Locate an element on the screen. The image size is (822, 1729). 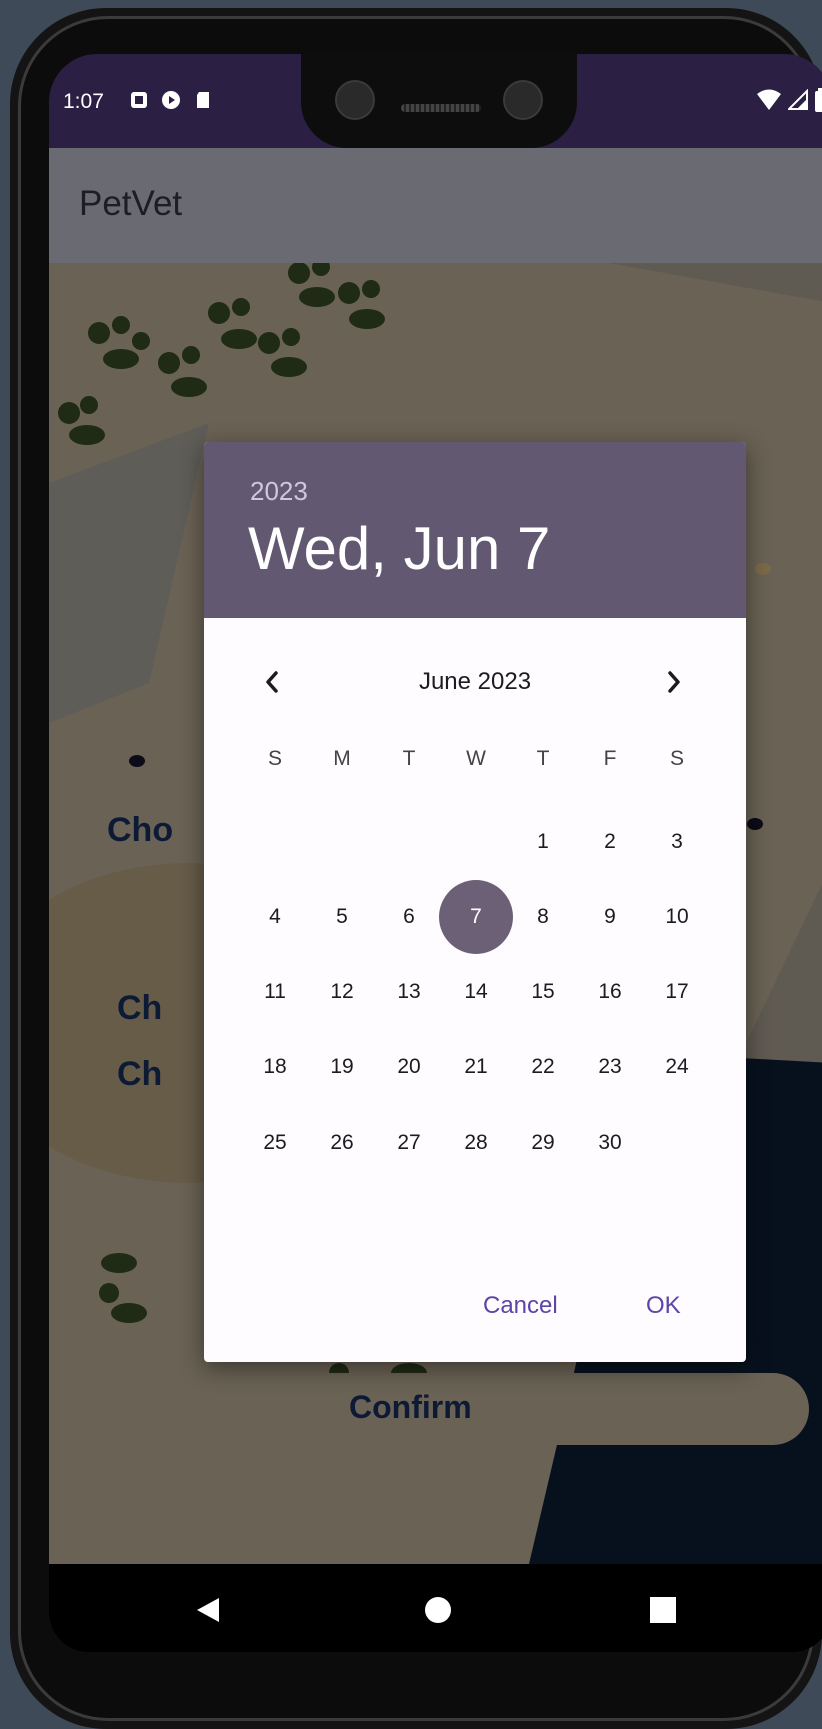
calendar-day: 18 is located at coordinates (275, 1067).